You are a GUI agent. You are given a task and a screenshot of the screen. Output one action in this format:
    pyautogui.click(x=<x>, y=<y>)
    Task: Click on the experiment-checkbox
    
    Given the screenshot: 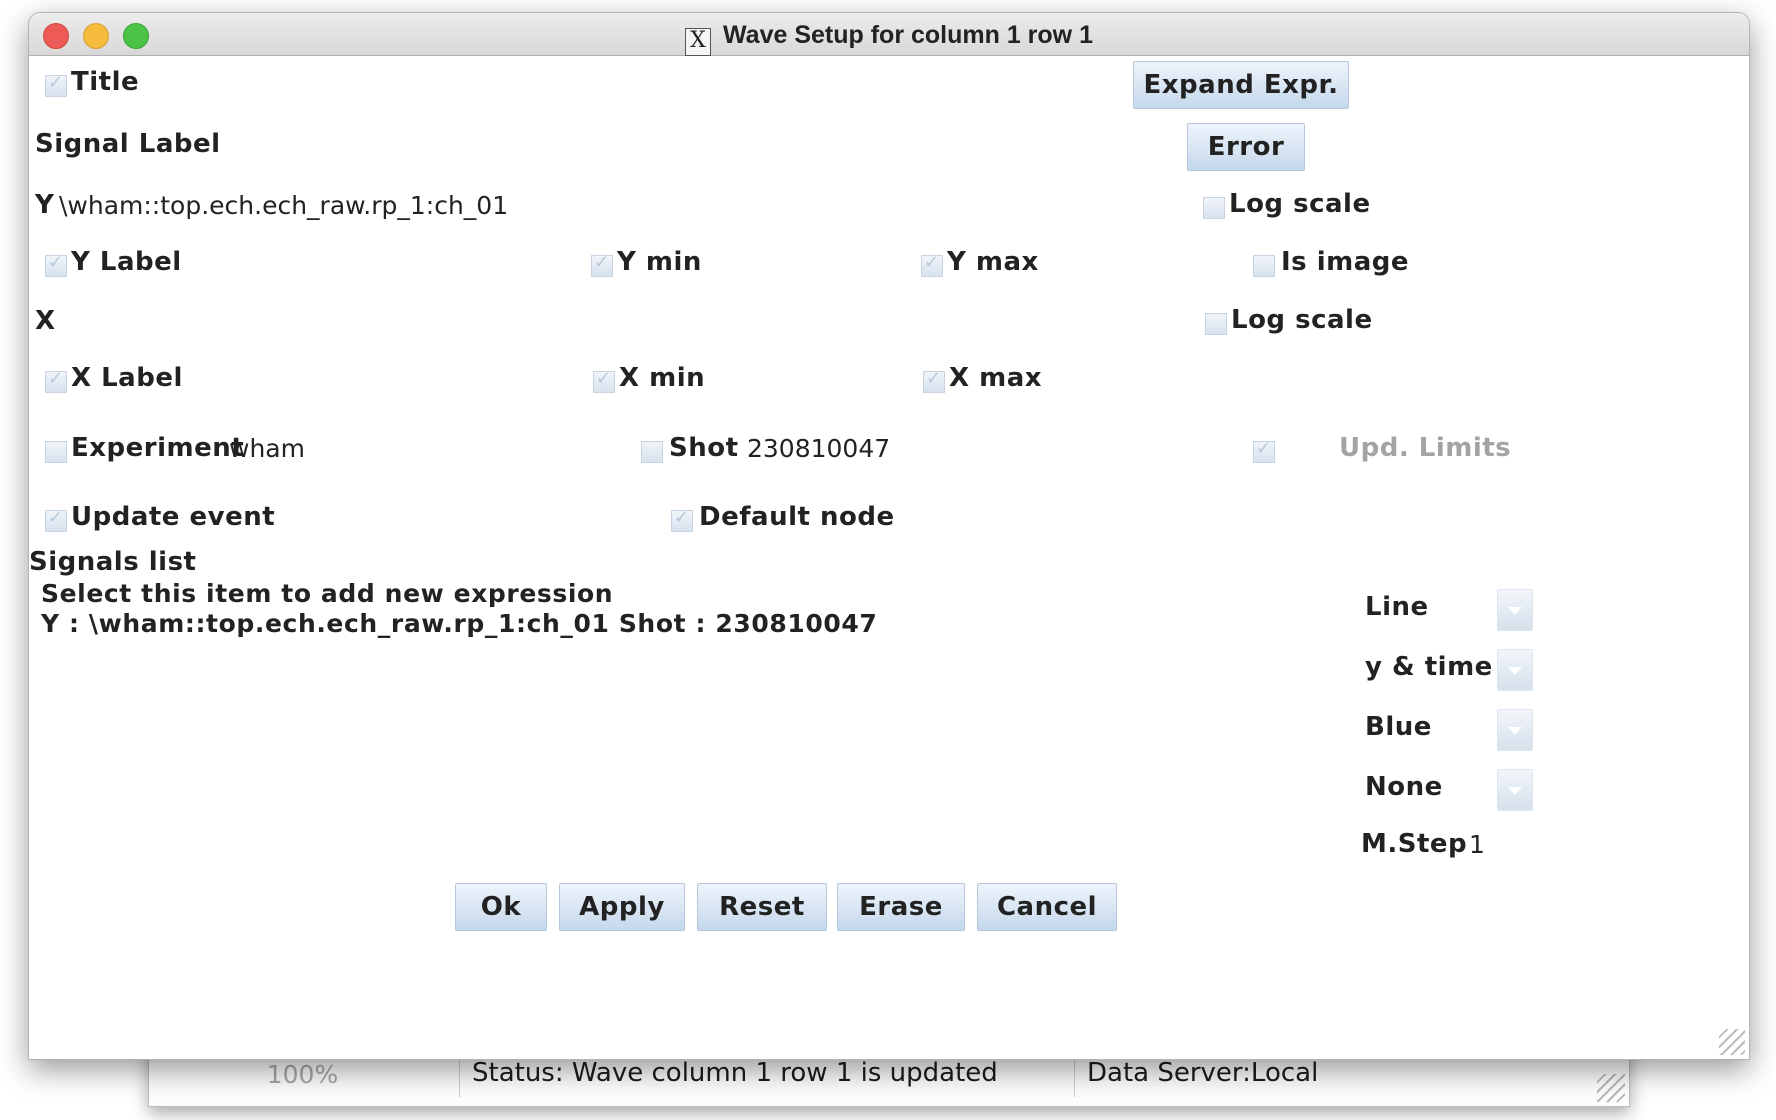 What is the action you would take?
    pyautogui.click(x=56, y=452)
    